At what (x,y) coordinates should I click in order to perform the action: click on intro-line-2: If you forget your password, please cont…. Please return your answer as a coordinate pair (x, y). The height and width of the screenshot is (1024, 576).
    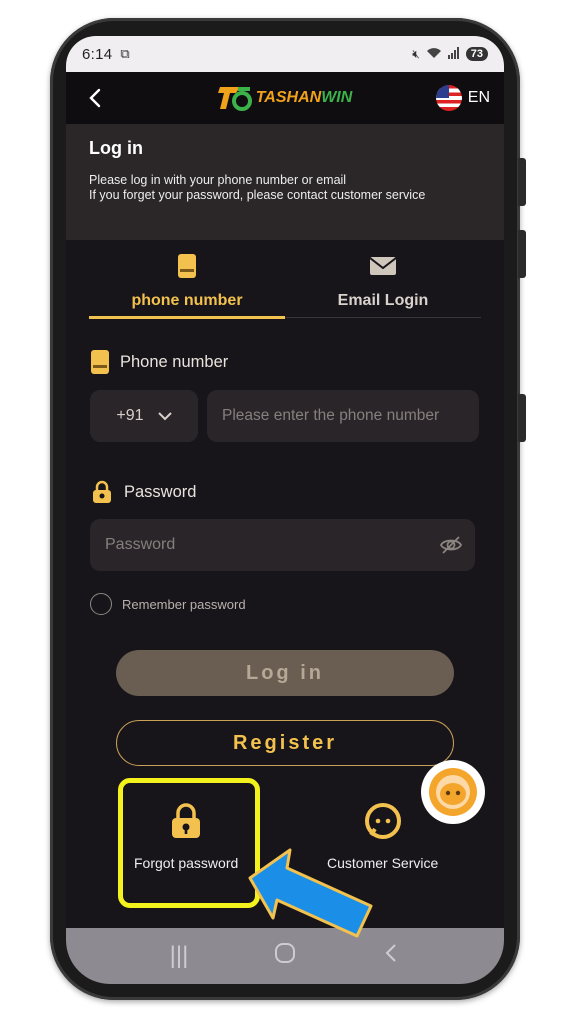
    Looking at the image, I should click on (257, 195).